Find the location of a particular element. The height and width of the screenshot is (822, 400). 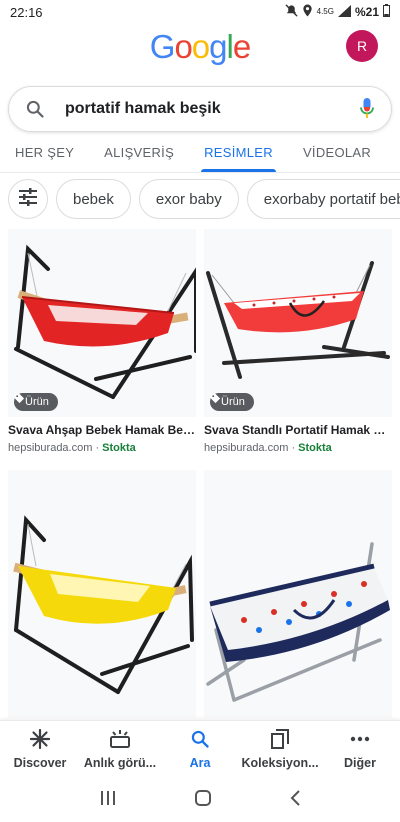

account-avatar: R is located at coordinates (362, 46).